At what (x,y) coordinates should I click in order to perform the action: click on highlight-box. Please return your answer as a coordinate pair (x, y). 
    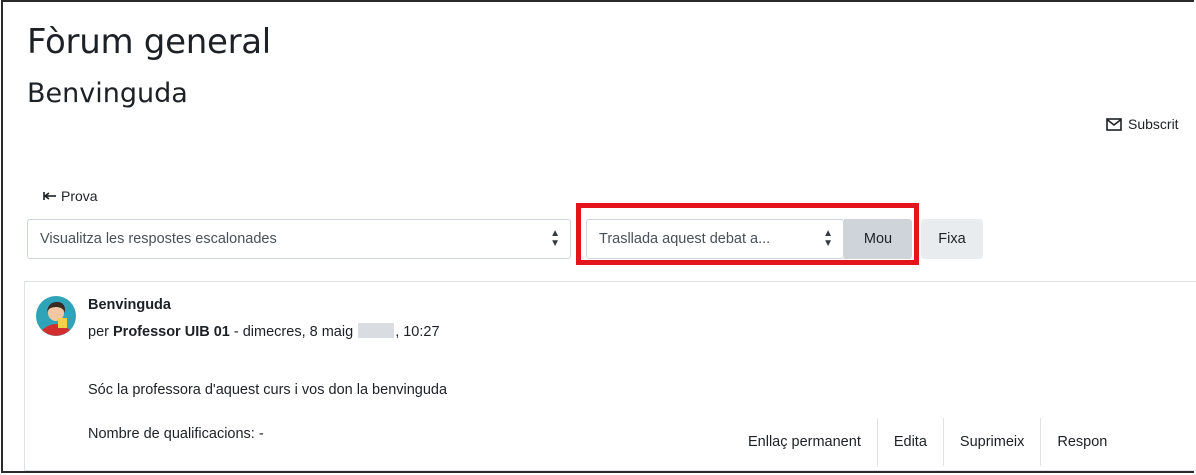
    Looking at the image, I should click on (747, 234).